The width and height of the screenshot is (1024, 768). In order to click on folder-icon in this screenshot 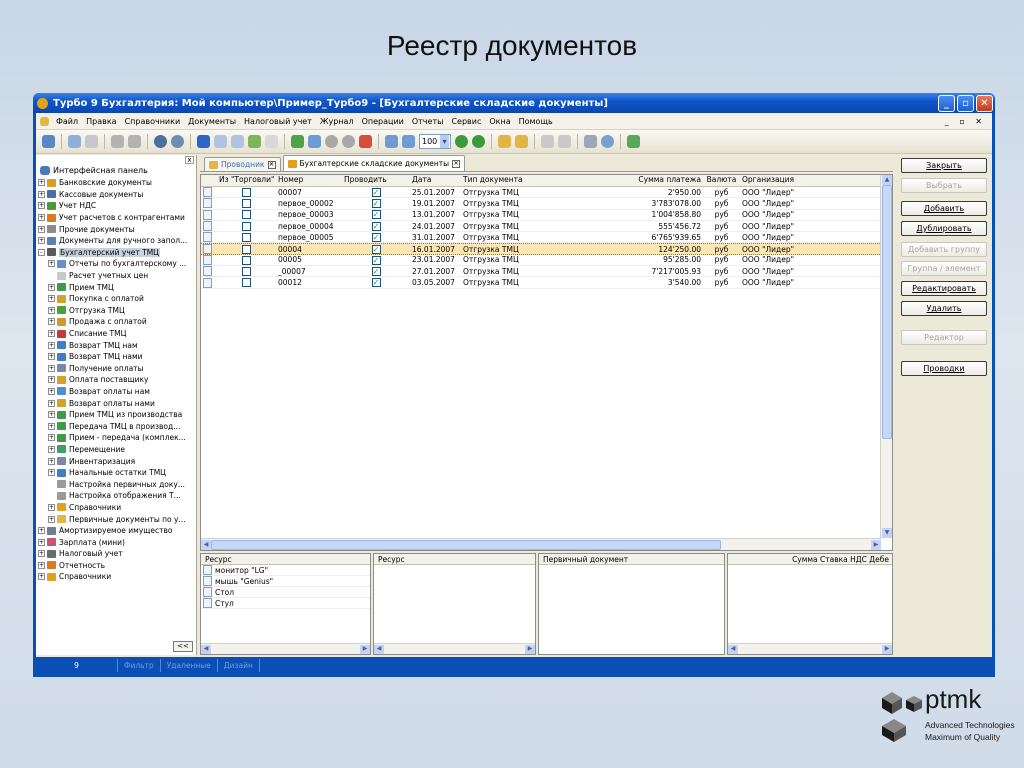, I will do `click(504, 141)`.